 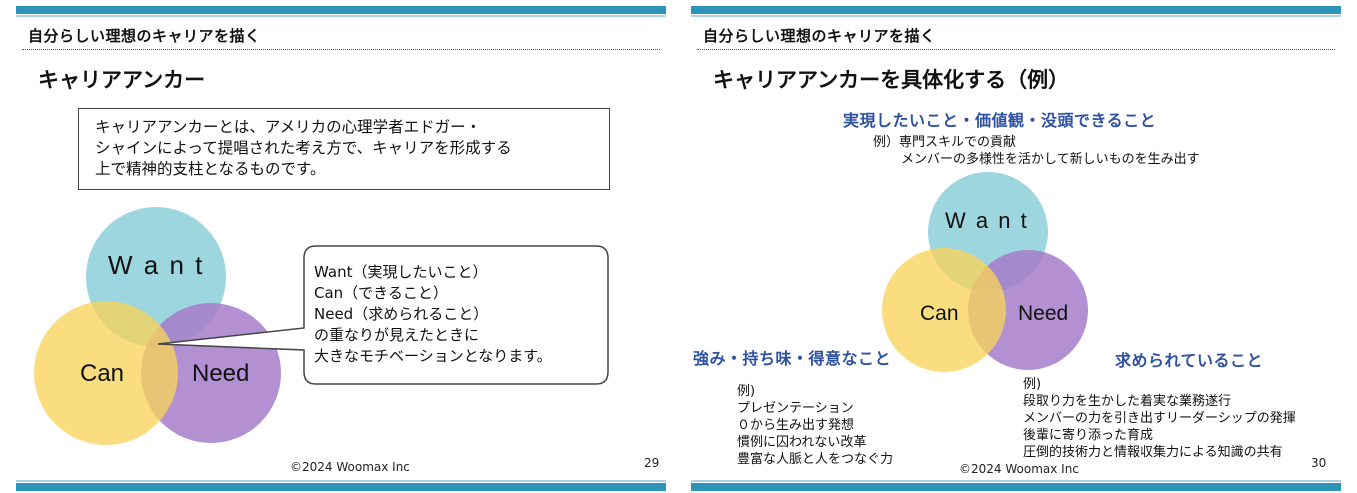 I want to click on need-label: Need, so click(x=1043, y=313).